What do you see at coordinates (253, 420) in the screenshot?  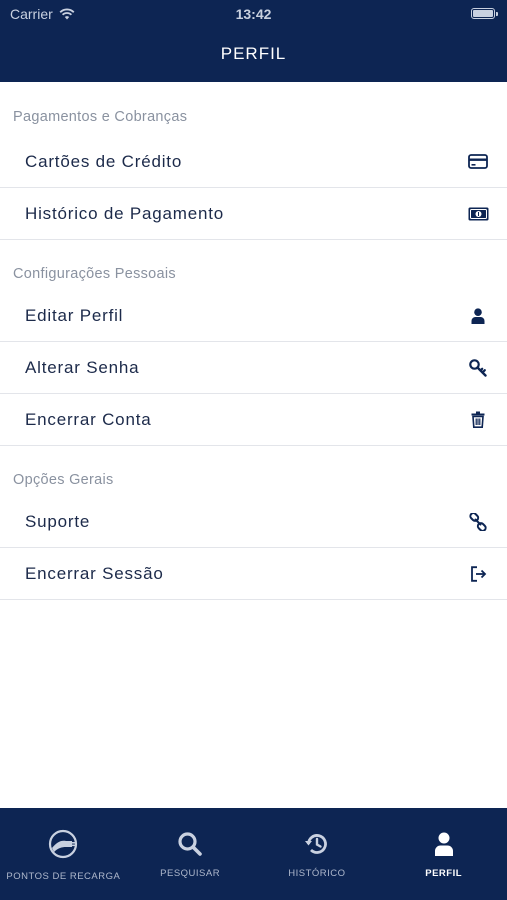 I see `menu-item-close-account: Encerrar Conta` at bounding box center [253, 420].